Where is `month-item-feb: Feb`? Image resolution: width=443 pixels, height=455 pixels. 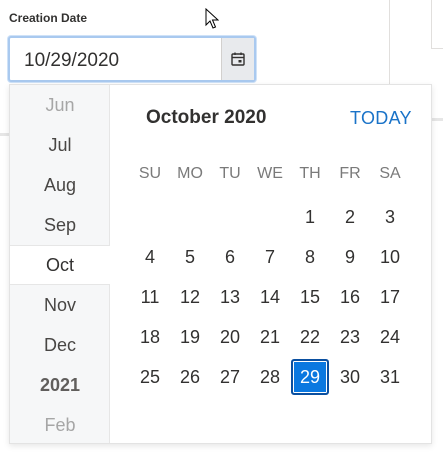 month-item-feb: Feb is located at coordinates (60, 425).